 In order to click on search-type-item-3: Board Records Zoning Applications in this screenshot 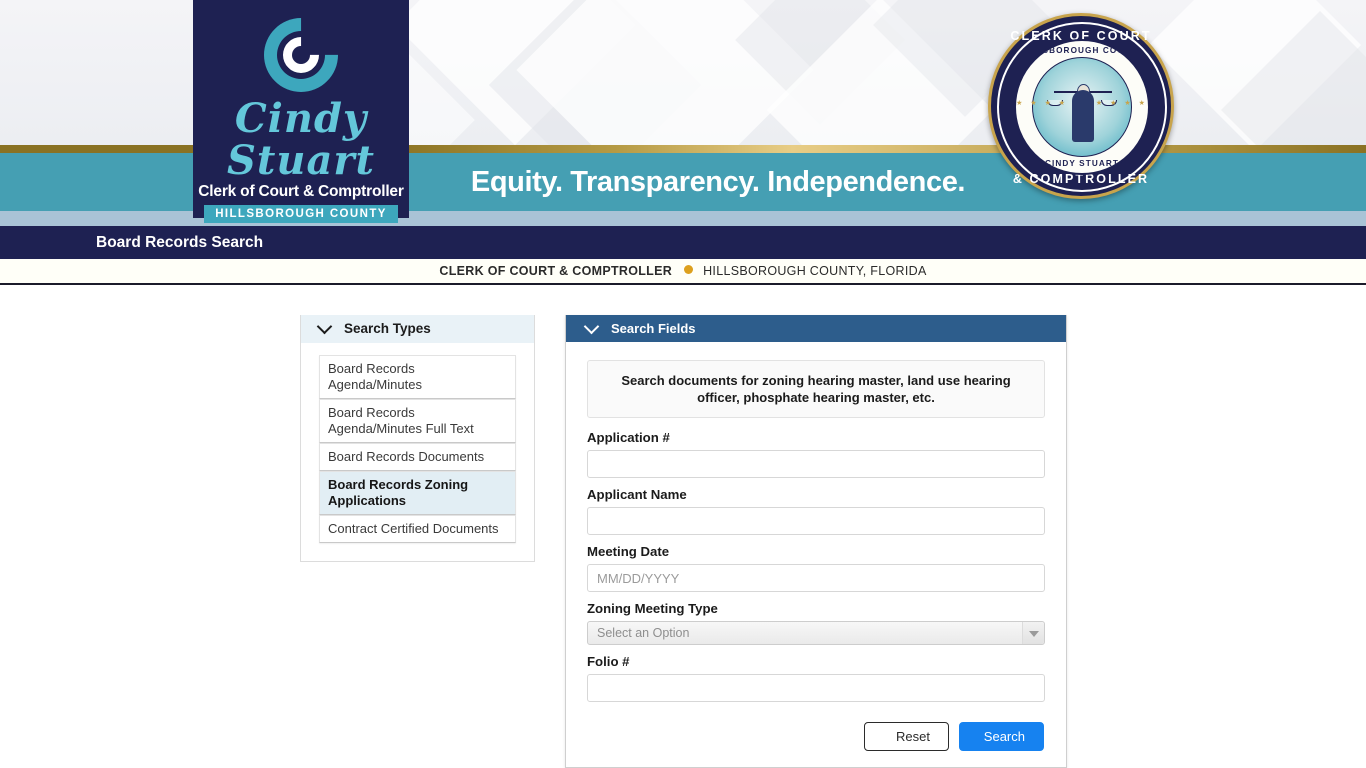, I will do `click(417, 493)`.